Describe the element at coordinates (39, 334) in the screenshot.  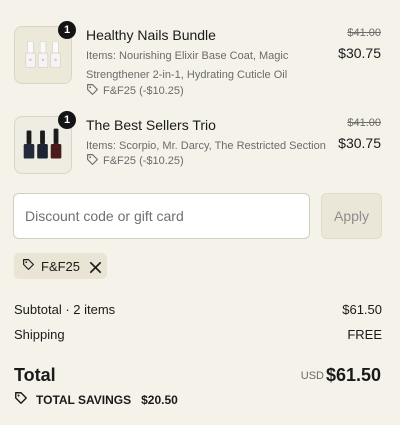
I see `shipping-label: Shipping` at that location.